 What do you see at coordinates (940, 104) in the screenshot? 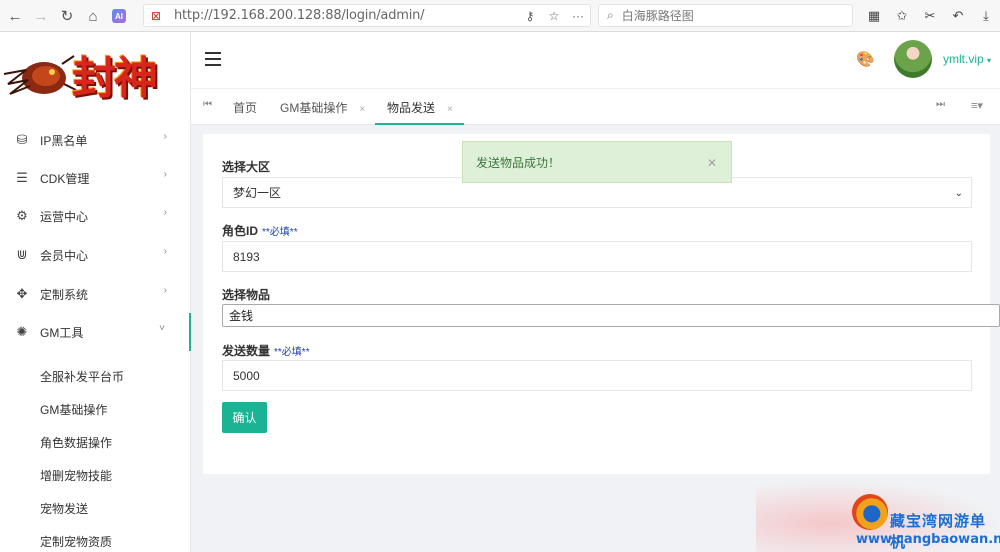
I see `tabs-scroll-right-icon: ⏭` at bounding box center [940, 104].